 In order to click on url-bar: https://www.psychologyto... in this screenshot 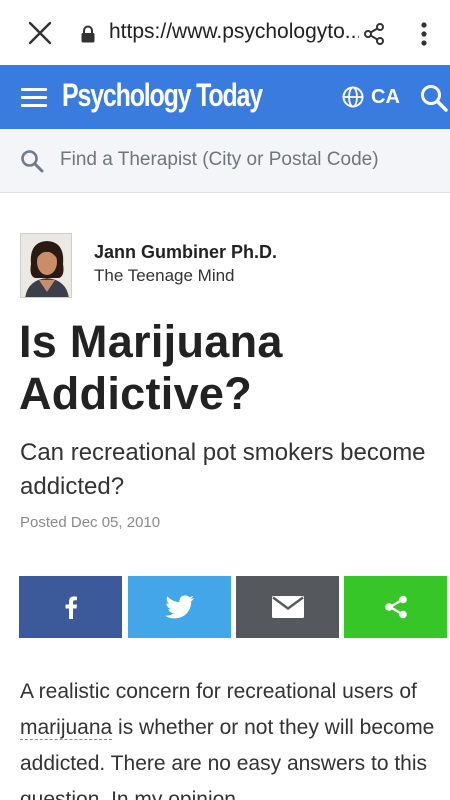, I will do `click(234, 32)`.